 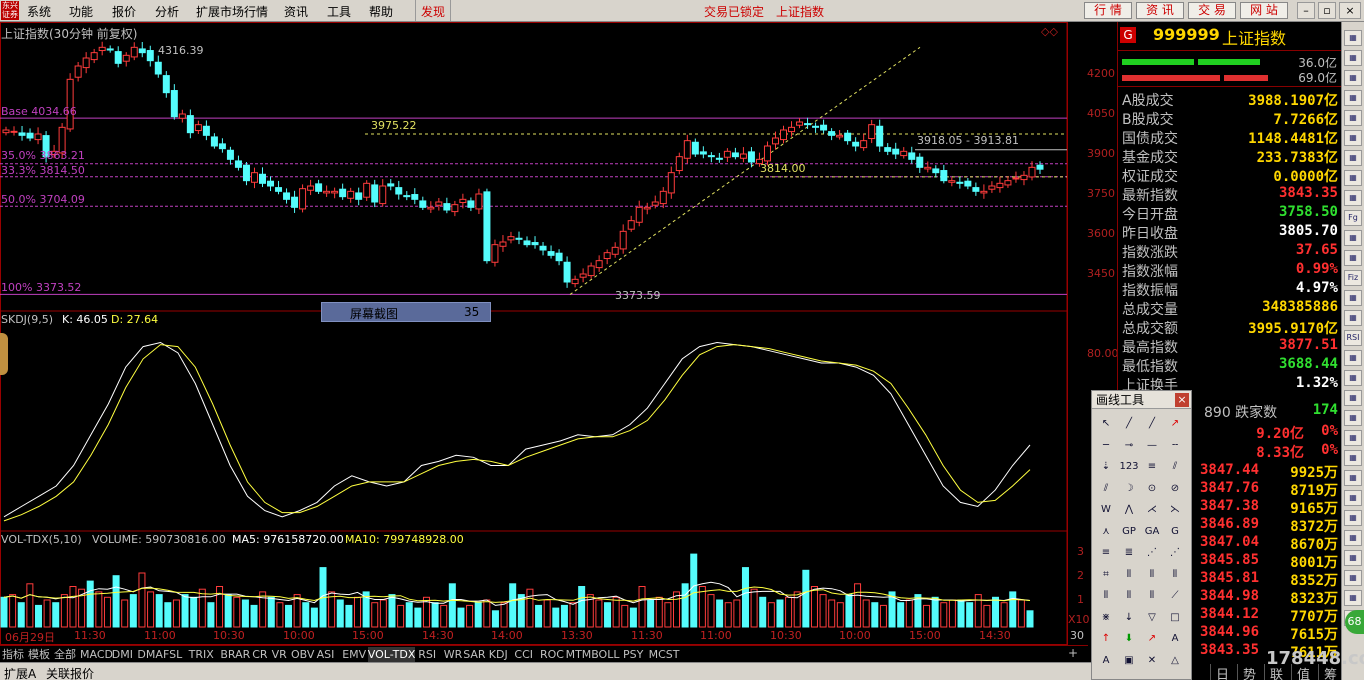 What do you see at coordinates (1175, 489) in the screenshot?
I see `drawtool-icon: ⊘` at bounding box center [1175, 489].